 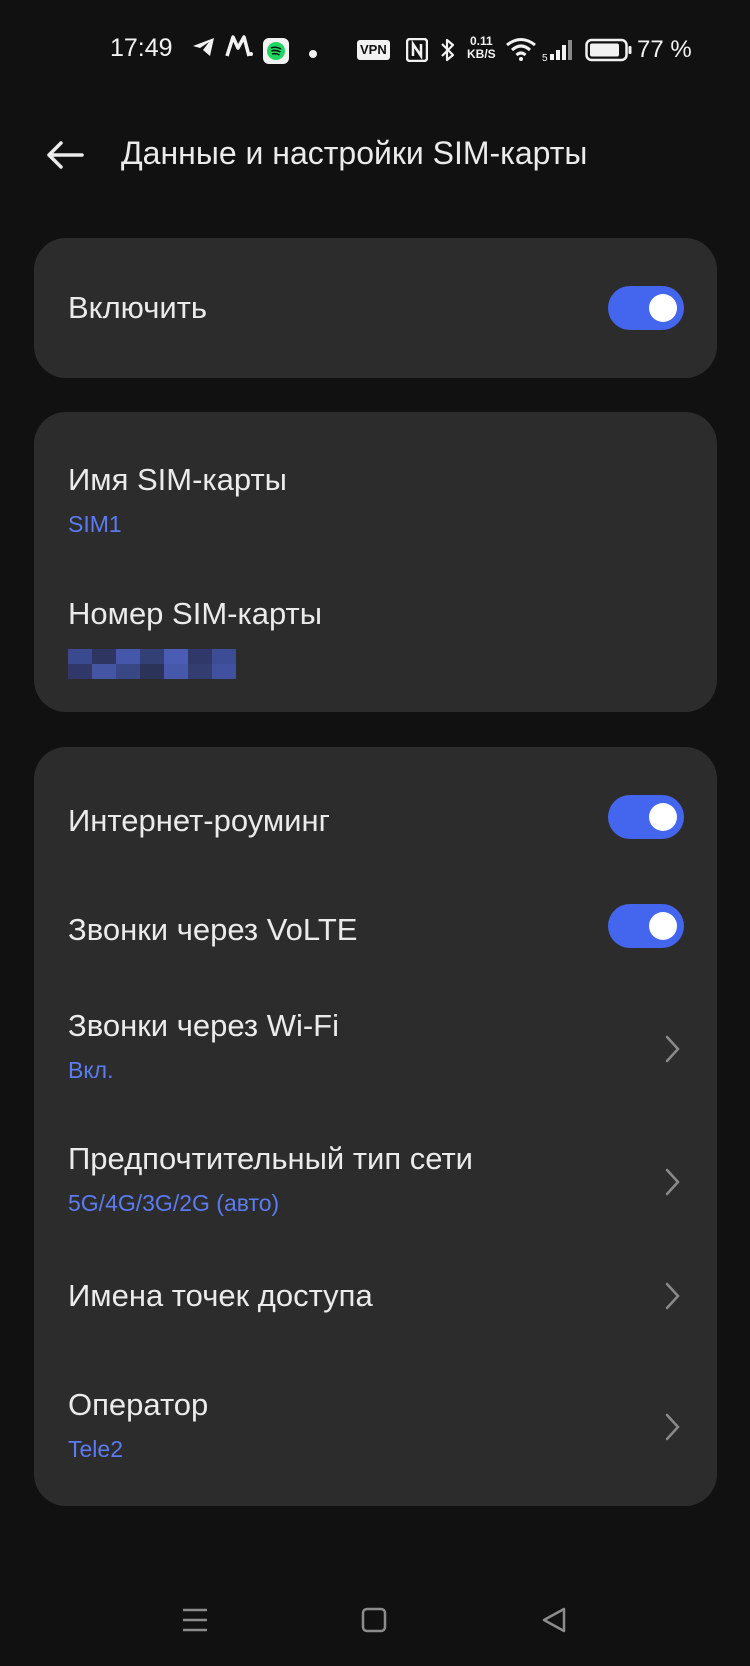 What do you see at coordinates (239, 48) in the screenshot?
I see `m-app-icon` at bounding box center [239, 48].